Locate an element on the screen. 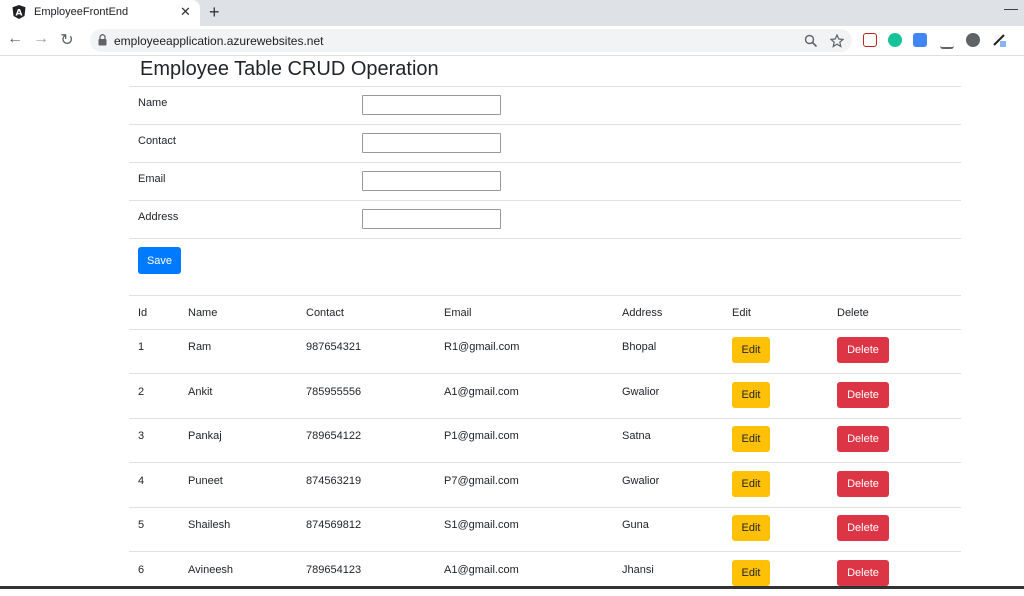  cell-name: Puneet is located at coordinates (205, 481).